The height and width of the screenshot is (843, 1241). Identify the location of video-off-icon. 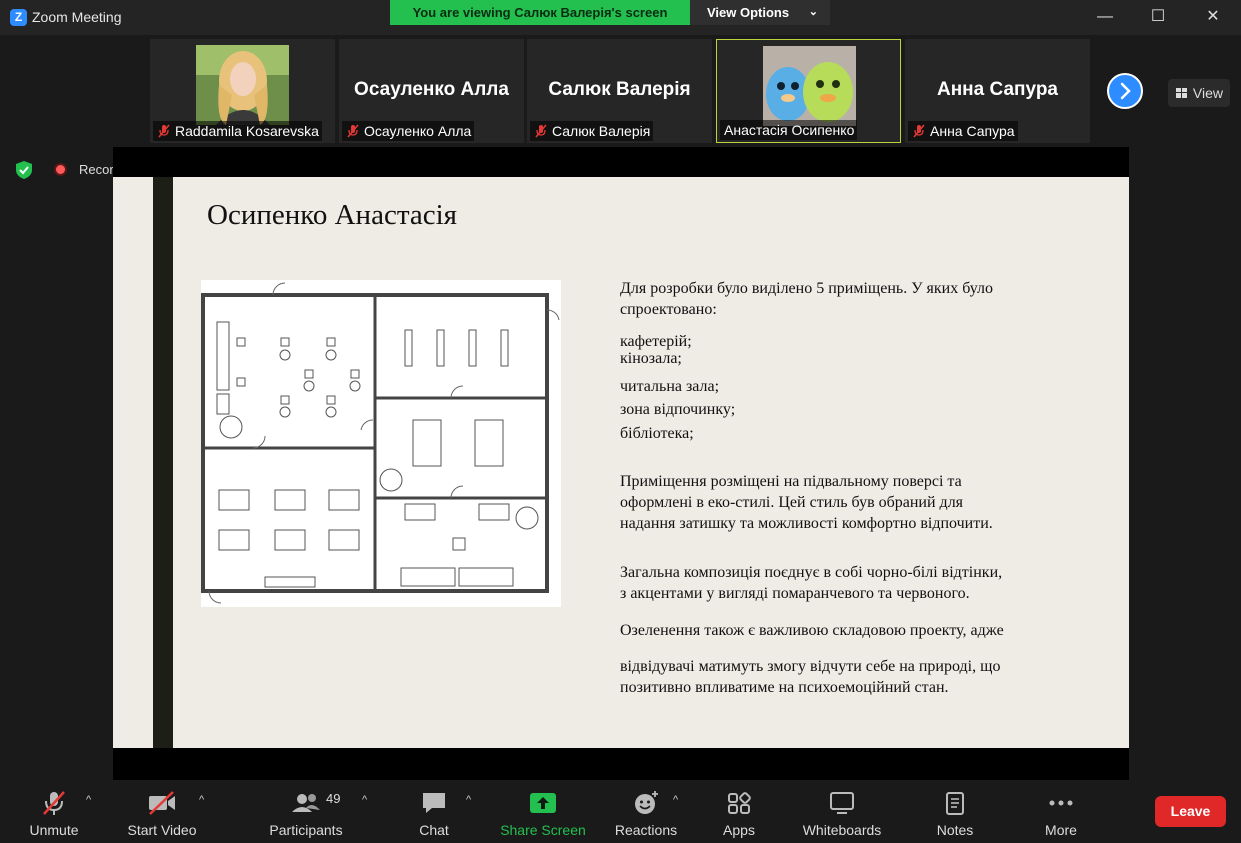
(162, 803).